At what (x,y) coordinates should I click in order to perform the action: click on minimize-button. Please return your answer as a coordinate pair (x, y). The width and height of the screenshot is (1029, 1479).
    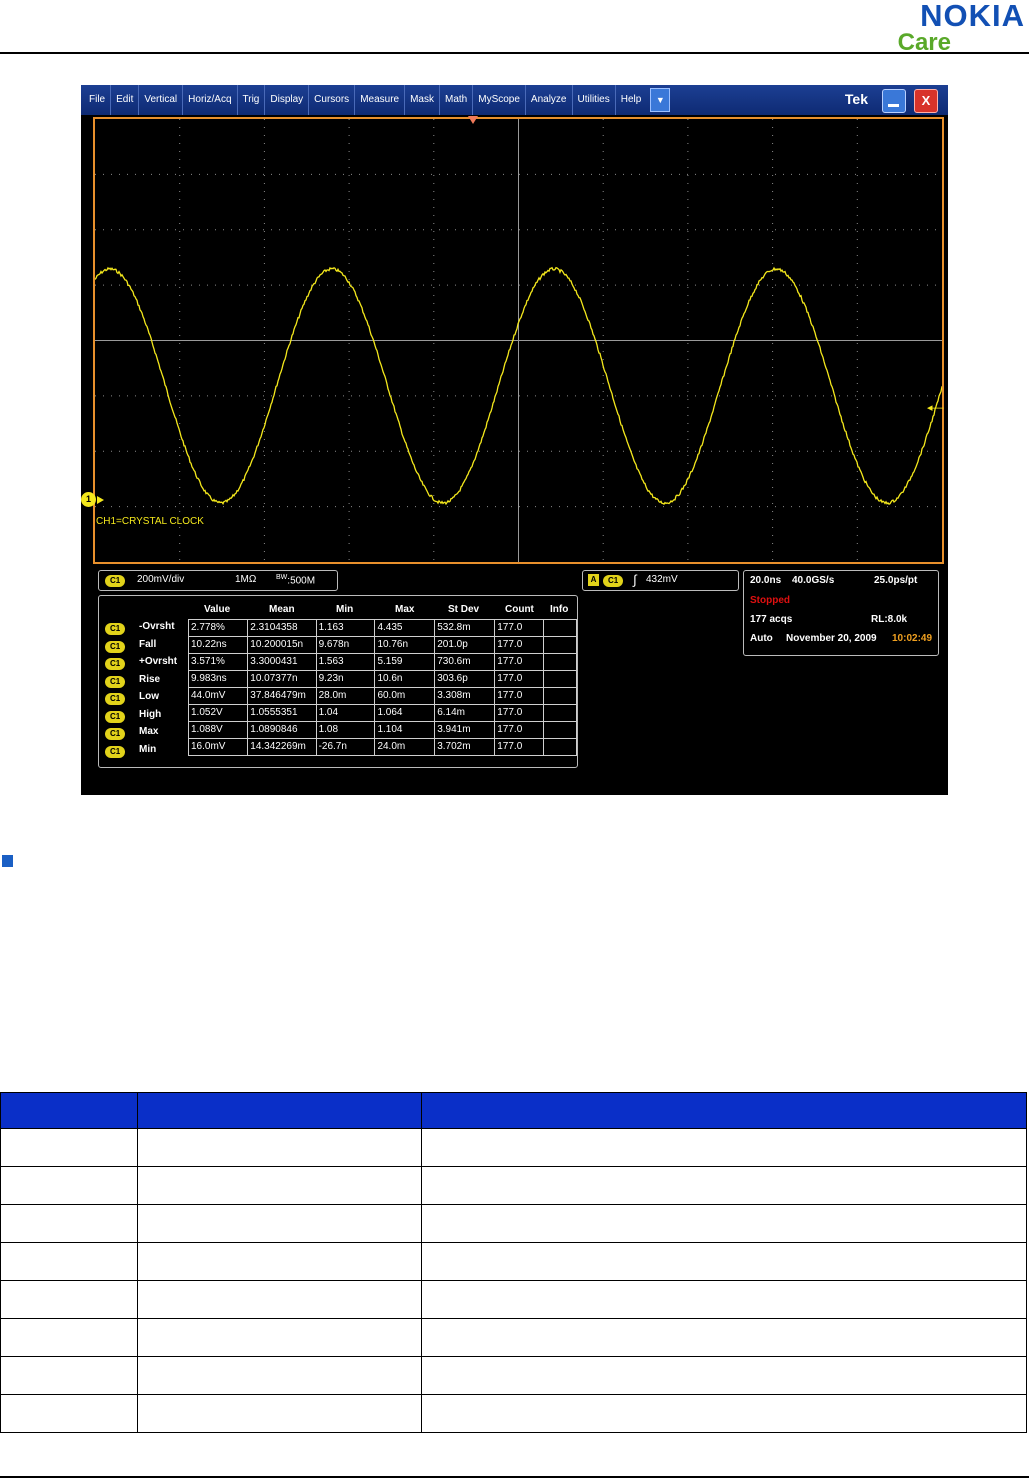
    Looking at the image, I should click on (894, 101).